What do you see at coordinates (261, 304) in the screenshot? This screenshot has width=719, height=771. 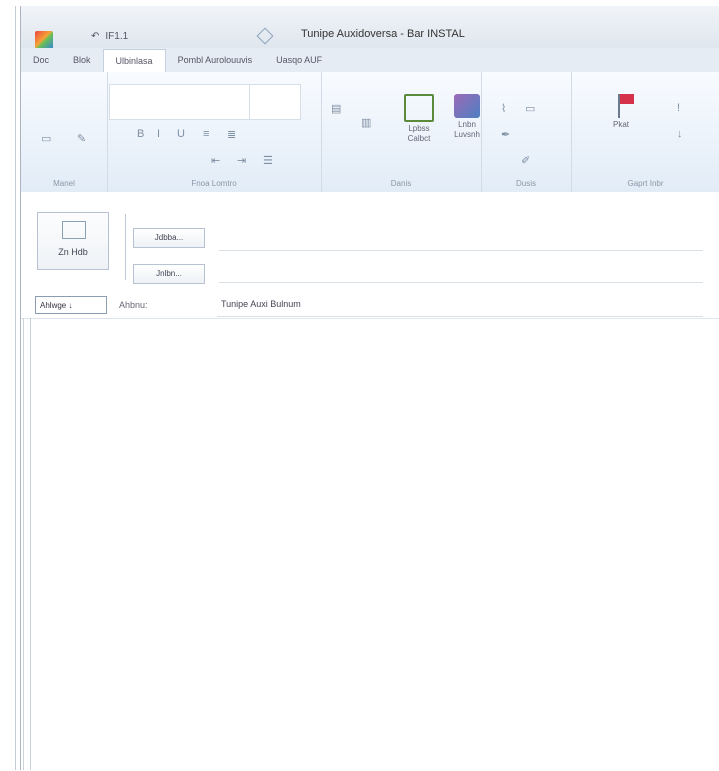 I see `subject-input: Tunipe Auxi Bulnum` at bounding box center [261, 304].